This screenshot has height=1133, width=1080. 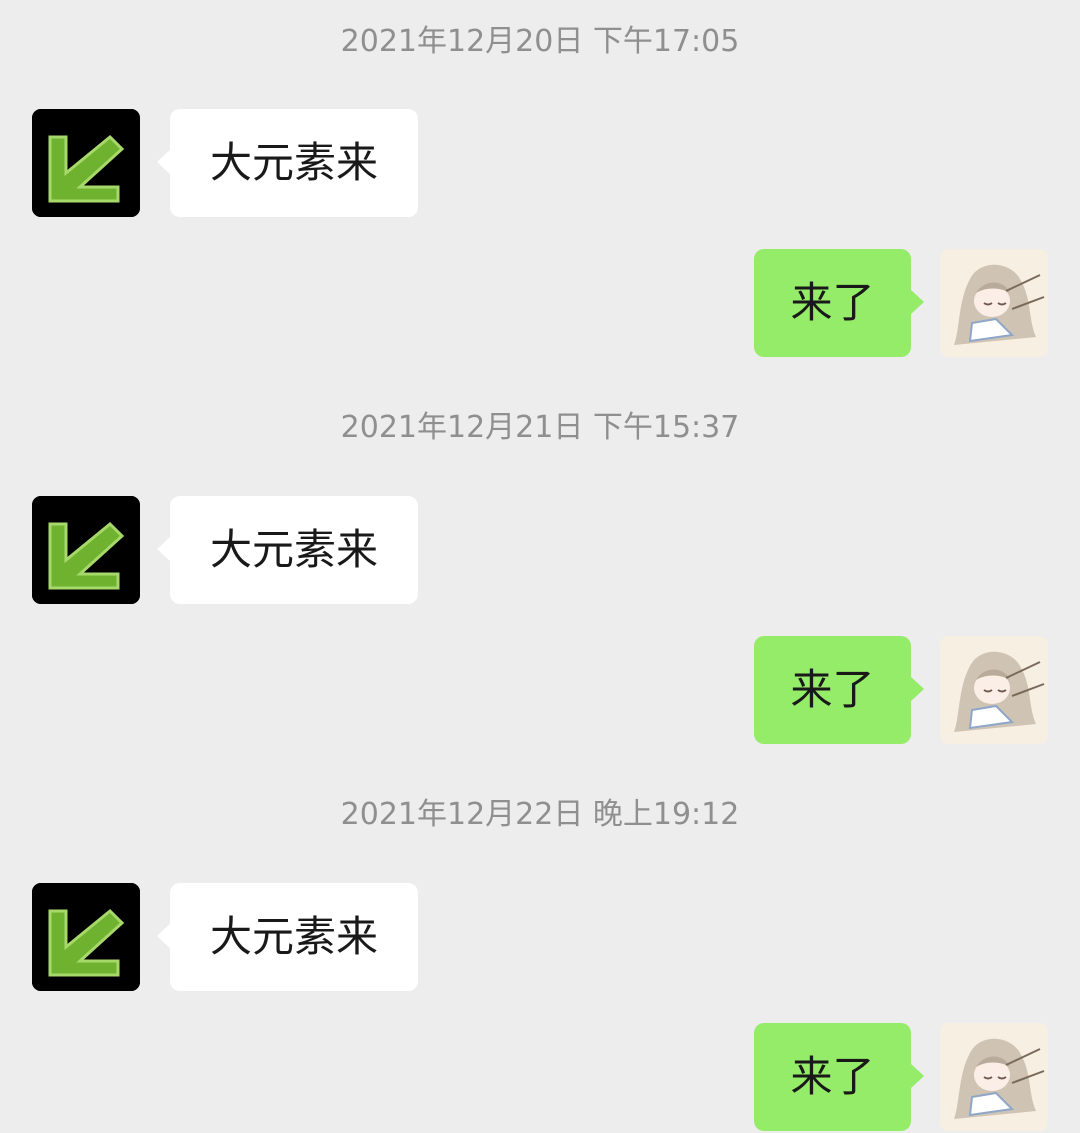 I want to click on timestamp: 2021年12月21日 下午15:37, so click(x=540, y=427).